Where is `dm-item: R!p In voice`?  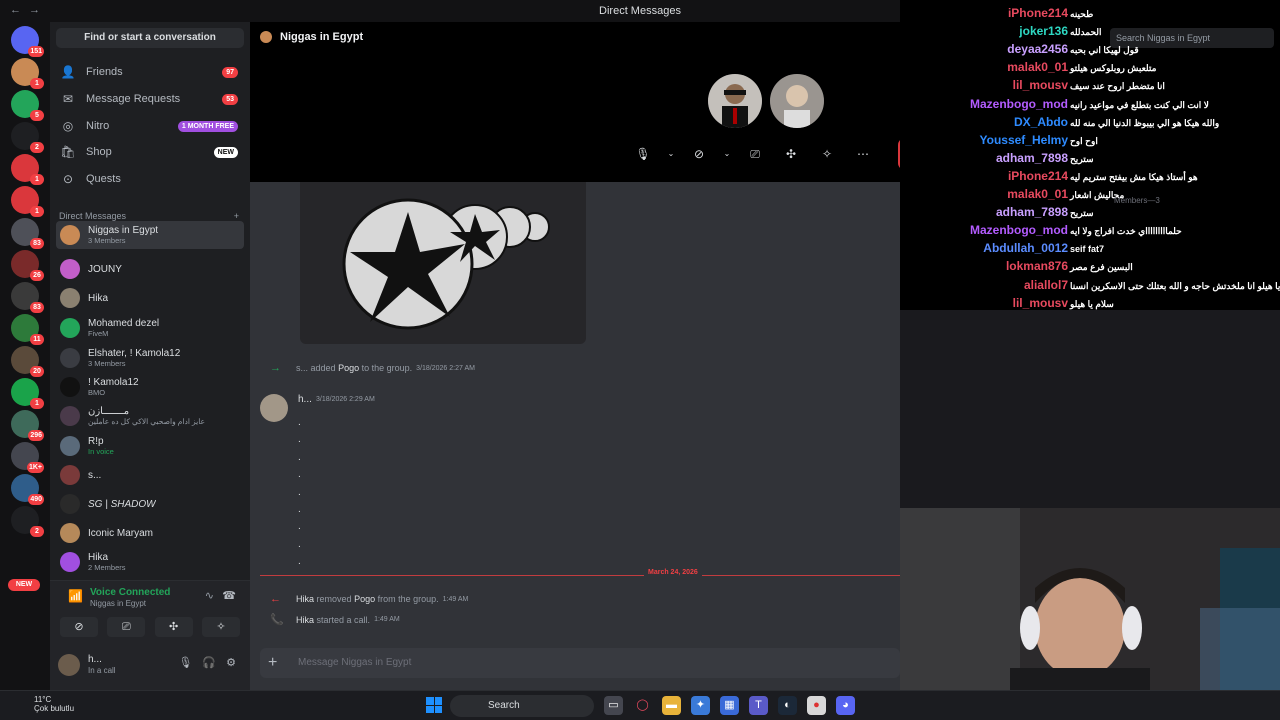
dm-item: R!p In voice is located at coordinates (150, 446).